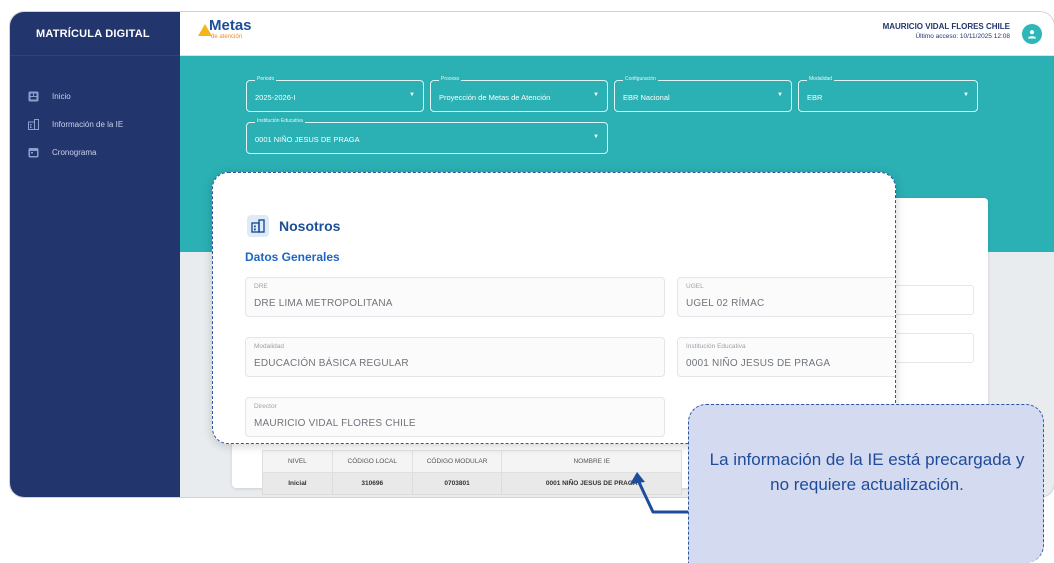  Describe the element at coordinates (335, 94) in the screenshot. I see `periodo-select: Periodo 2025-2026-I ▼` at that location.